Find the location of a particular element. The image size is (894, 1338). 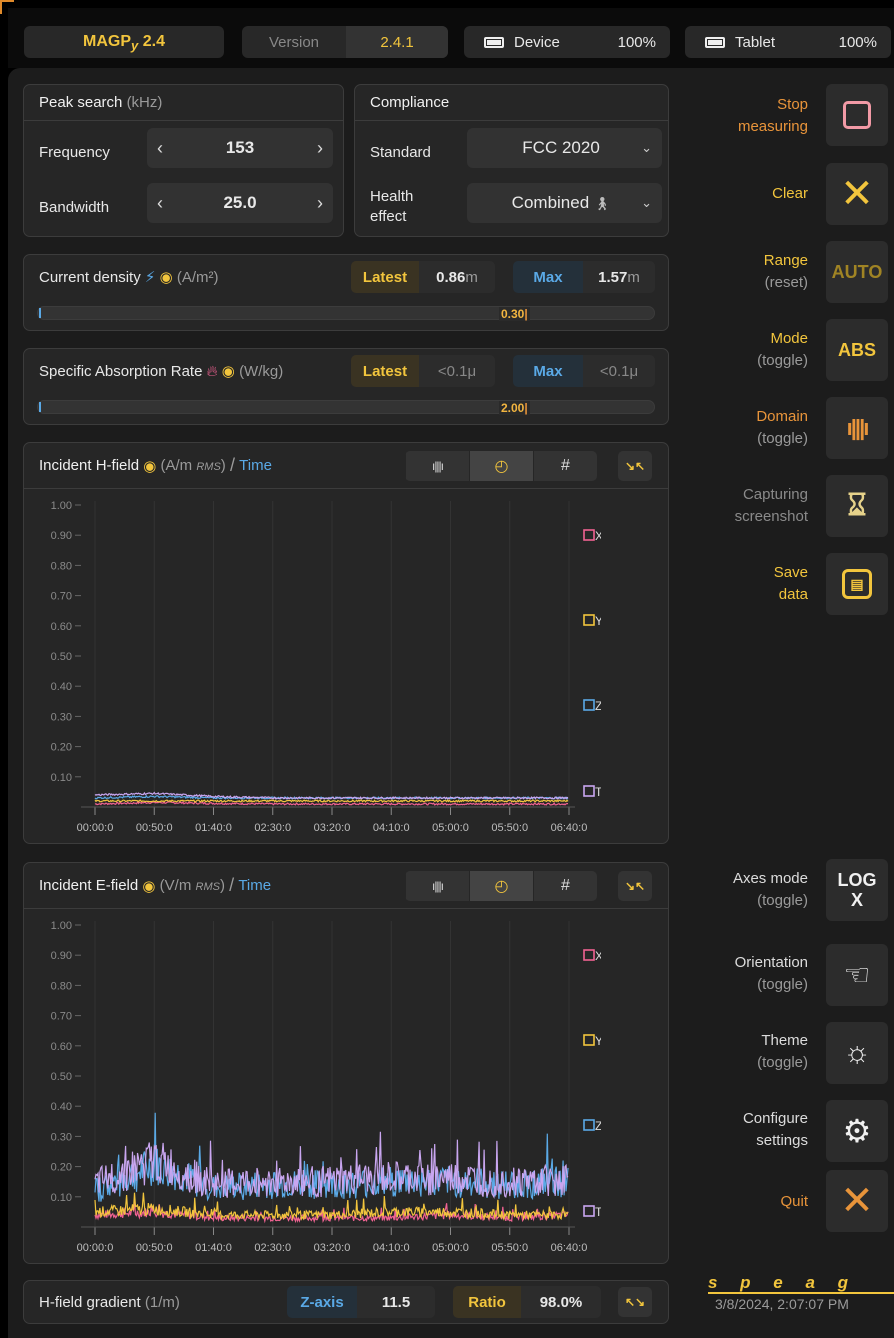

quit-button: ✕ is located at coordinates (857, 1201).